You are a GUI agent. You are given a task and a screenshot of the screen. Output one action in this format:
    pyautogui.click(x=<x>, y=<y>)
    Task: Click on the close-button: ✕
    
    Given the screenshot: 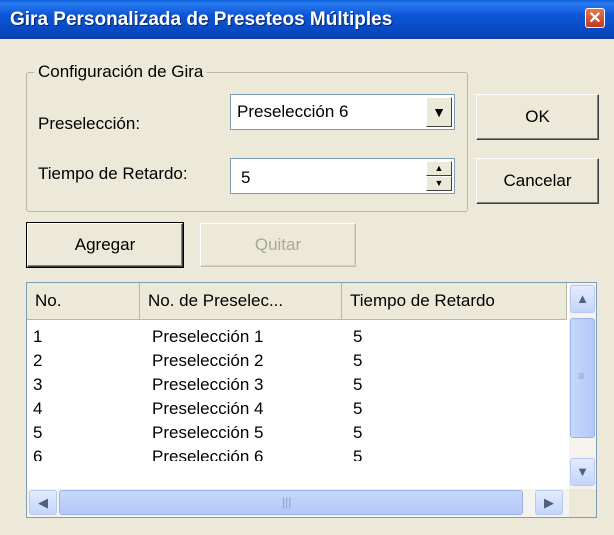 What is the action you would take?
    pyautogui.click(x=595, y=18)
    